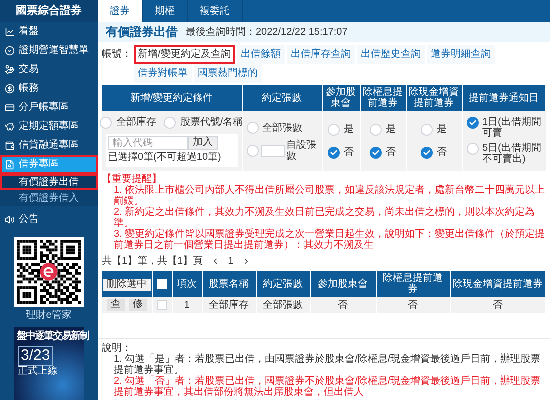  I want to click on sub-tab: 出借庫存查詢, so click(320, 54).